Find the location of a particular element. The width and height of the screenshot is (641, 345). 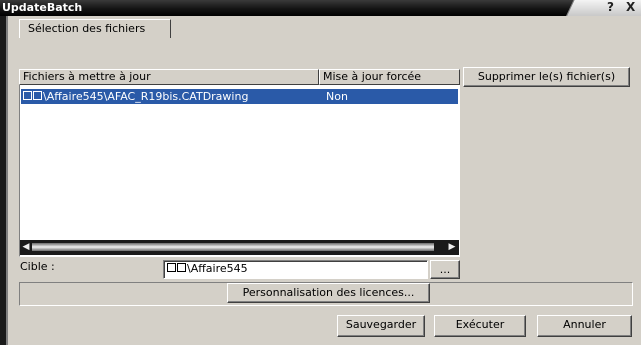

save-button: Sauvegarder is located at coordinates (381, 326).